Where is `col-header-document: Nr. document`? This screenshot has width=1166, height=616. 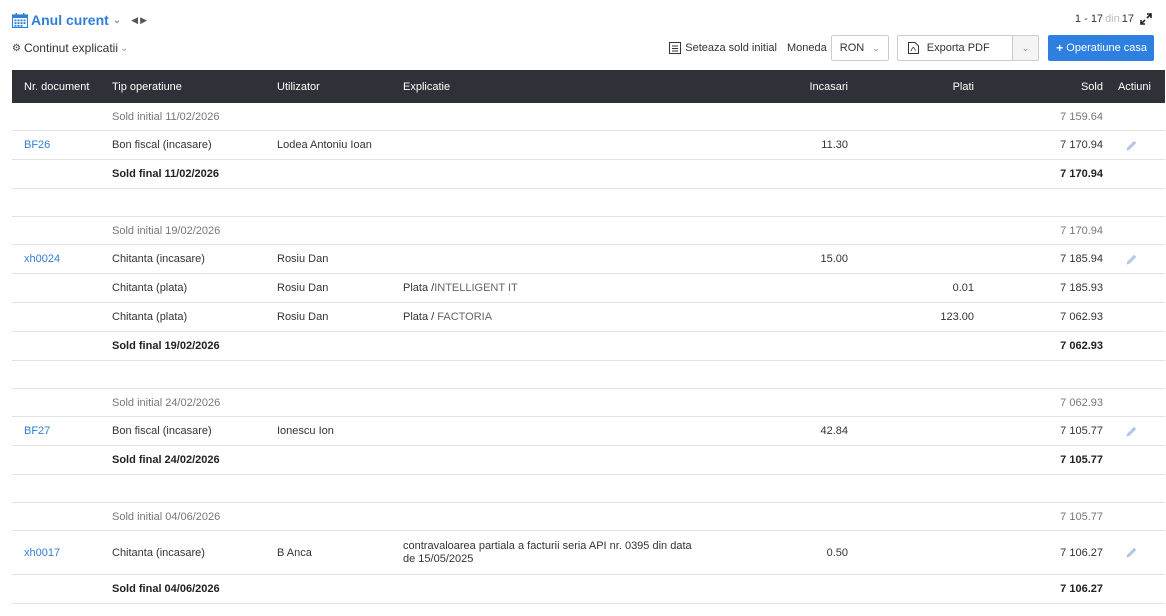
col-header-document: Nr. document is located at coordinates (62, 87).